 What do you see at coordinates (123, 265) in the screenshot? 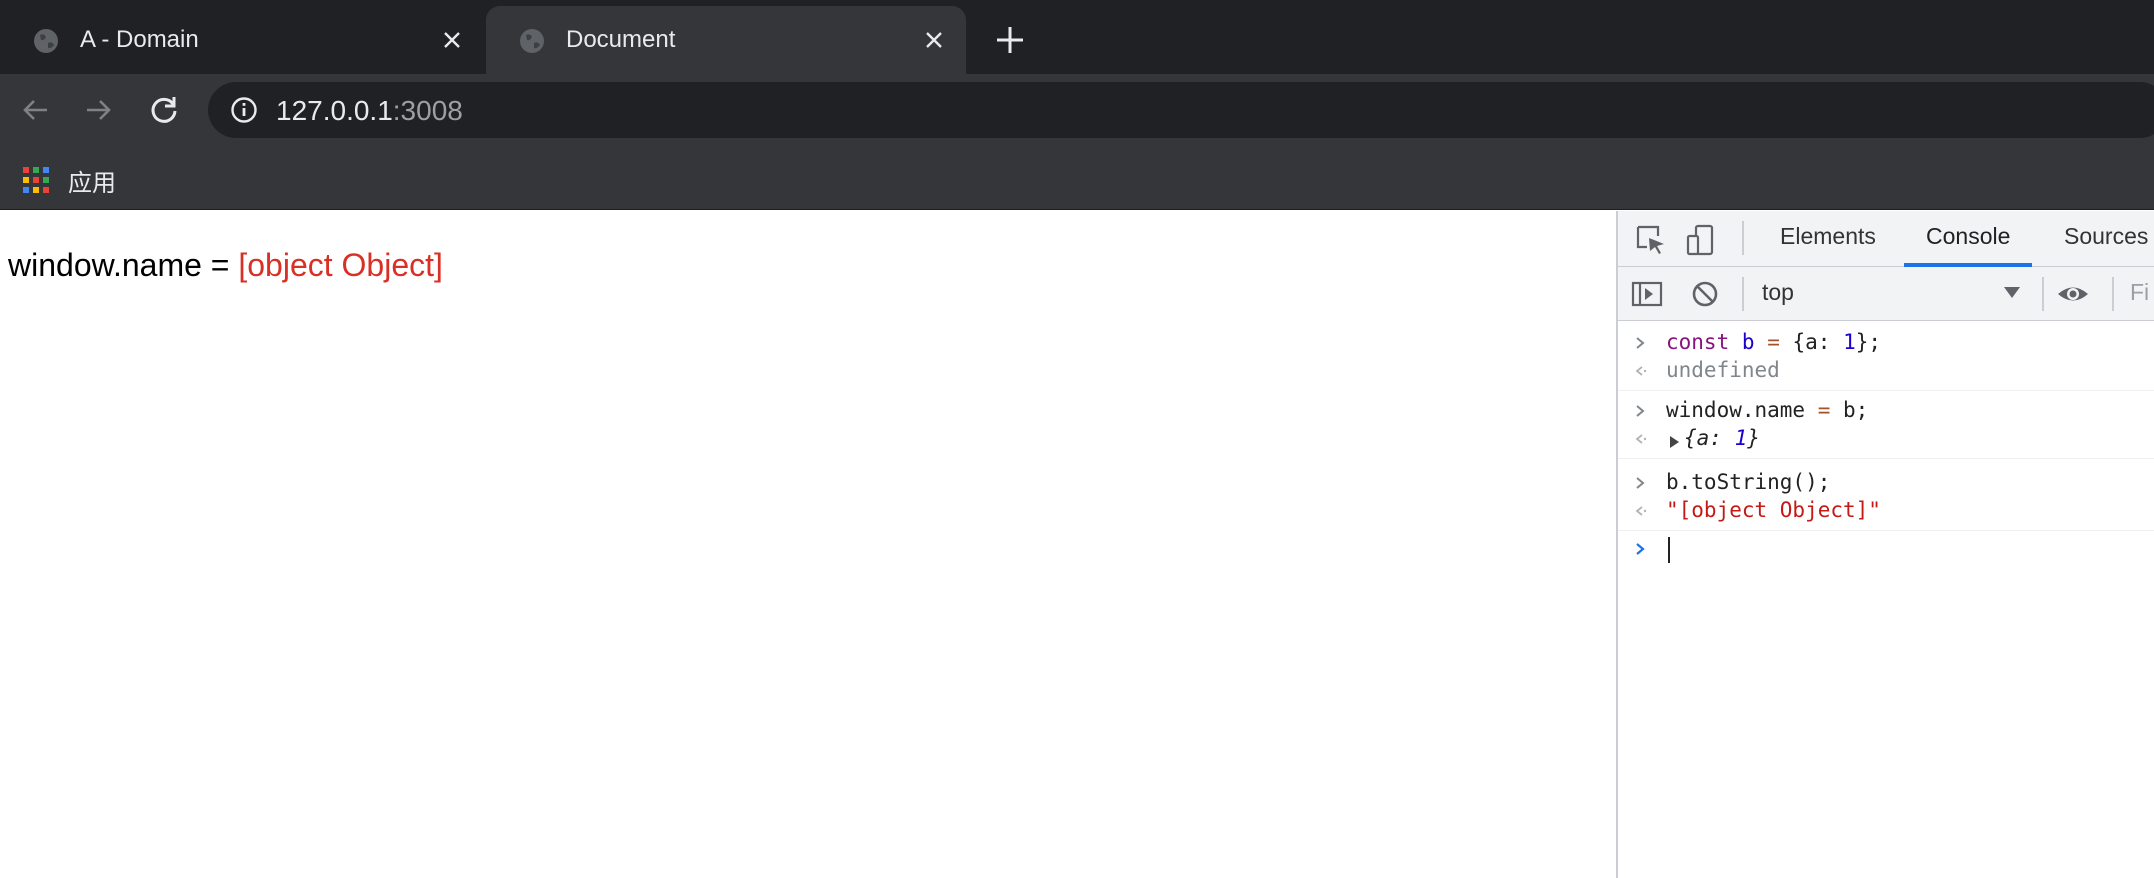
I see `window-name-label: window.name =` at bounding box center [123, 265].